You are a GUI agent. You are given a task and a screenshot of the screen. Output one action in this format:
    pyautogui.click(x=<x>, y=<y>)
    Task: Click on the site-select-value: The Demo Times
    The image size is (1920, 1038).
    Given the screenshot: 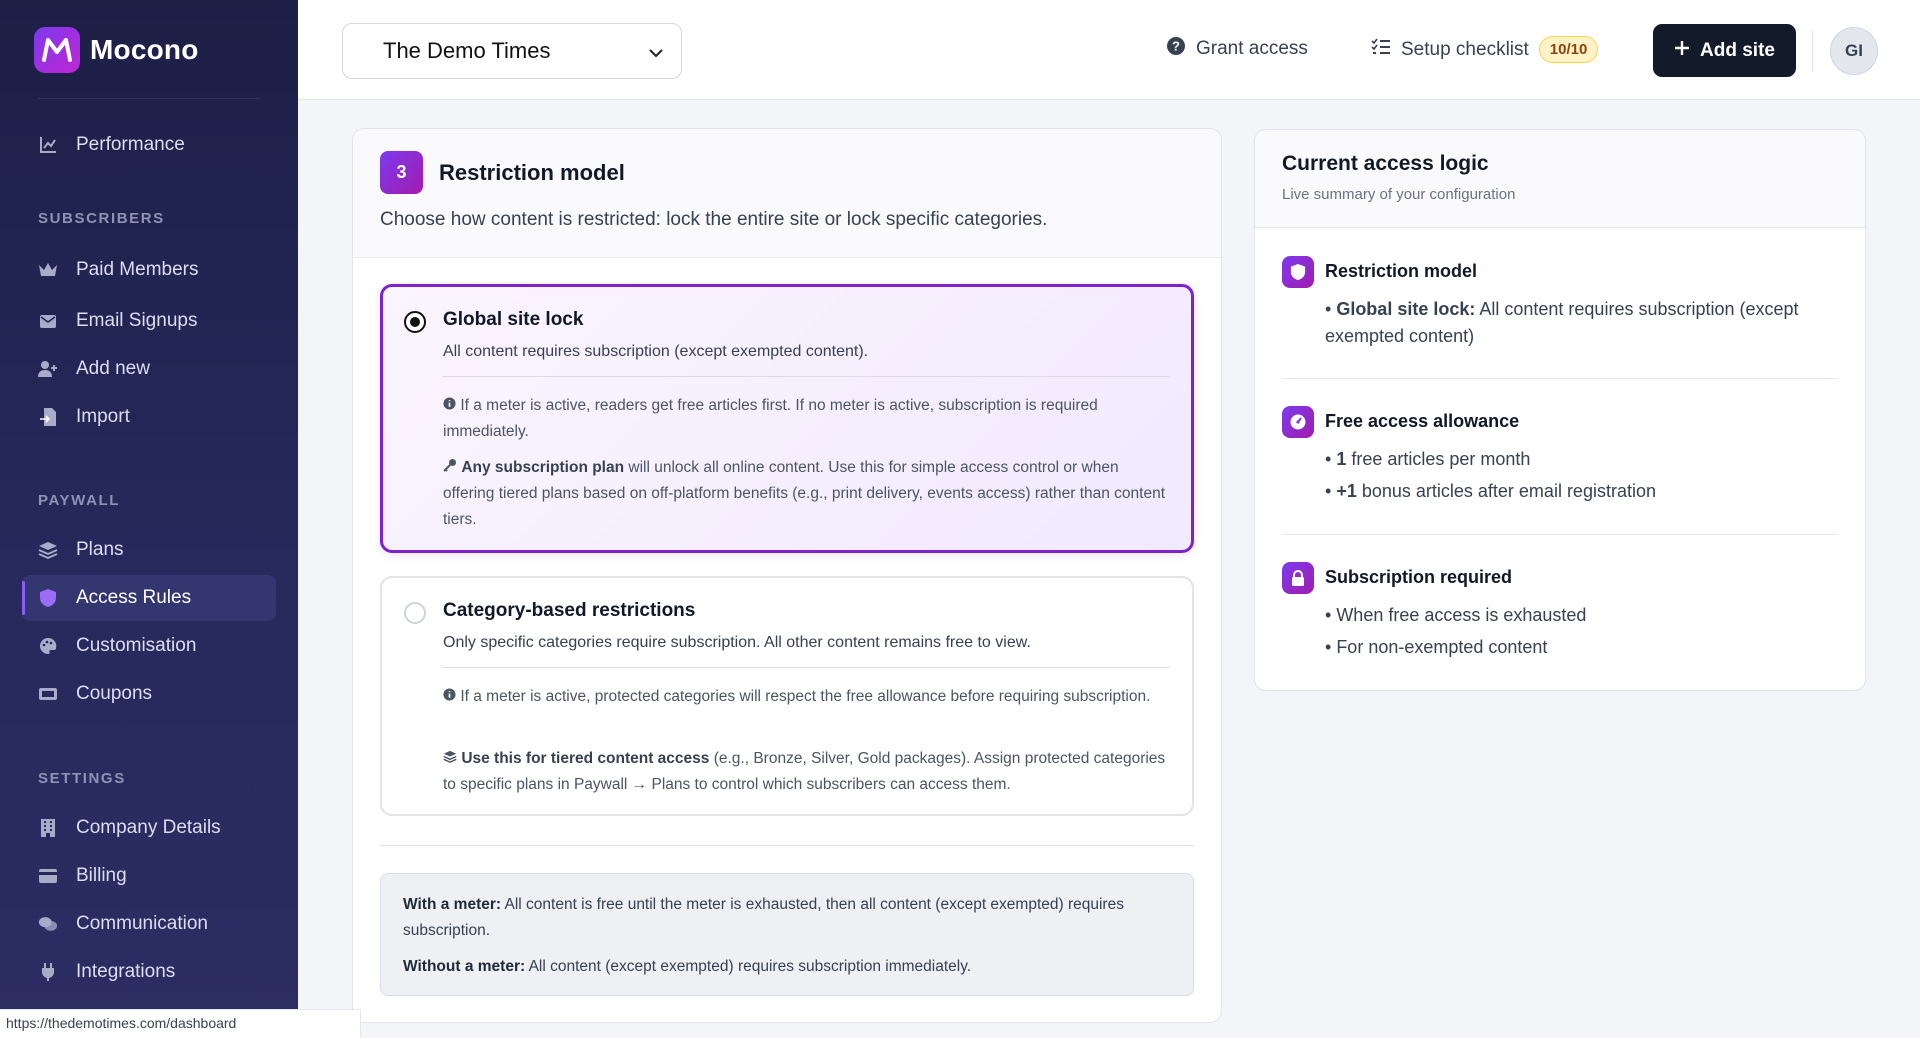 What is the action you would take?
    pyautogui.click(x=467, y=50)
    